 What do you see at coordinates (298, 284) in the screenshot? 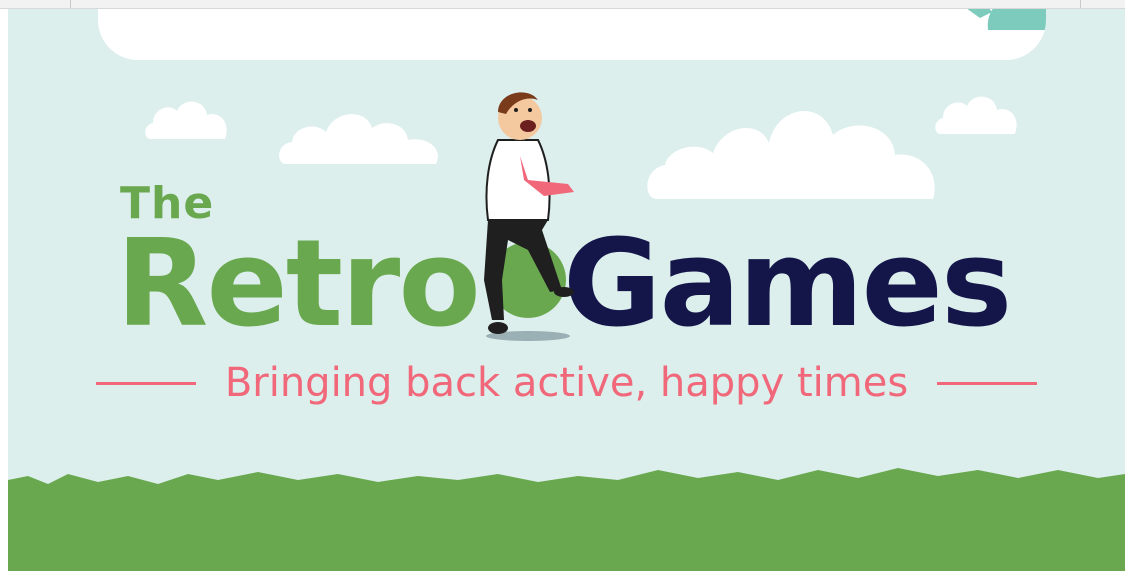
I see `title-retro: Retro` at bounding box center [298, 284].